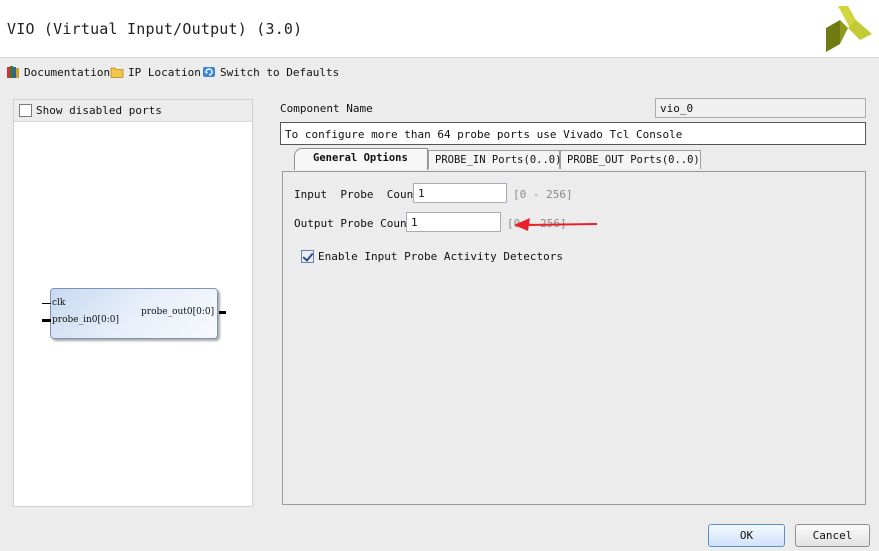  What do you see at coordinates (117, 72) in the screenshot?
I see `folder-icon` at bounding box center [117, 72].